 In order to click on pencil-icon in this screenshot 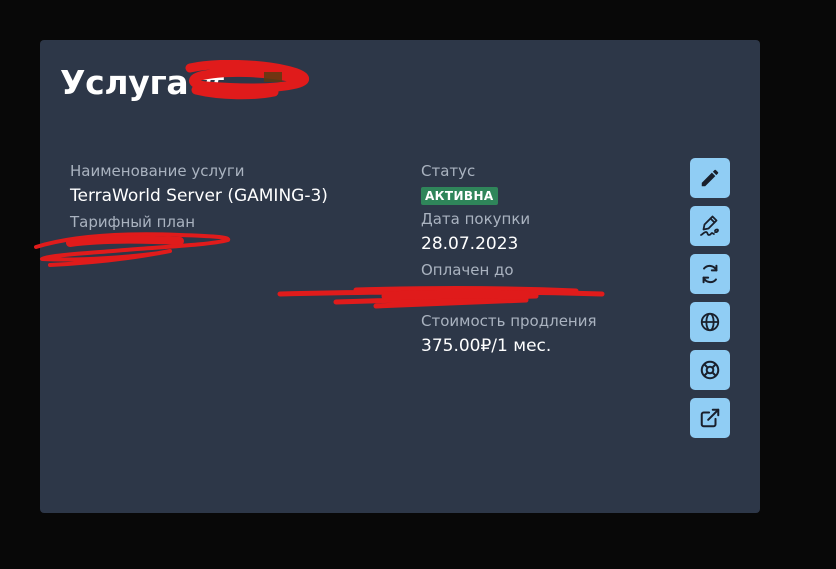, I will do `click(710, 178)`.